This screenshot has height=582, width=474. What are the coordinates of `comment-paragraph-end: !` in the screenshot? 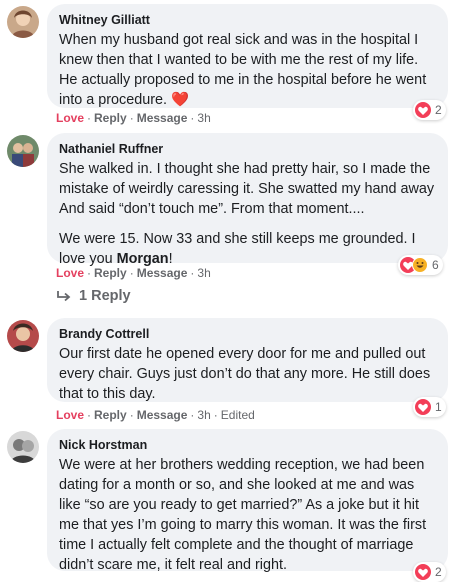 It's located at (170, 259).